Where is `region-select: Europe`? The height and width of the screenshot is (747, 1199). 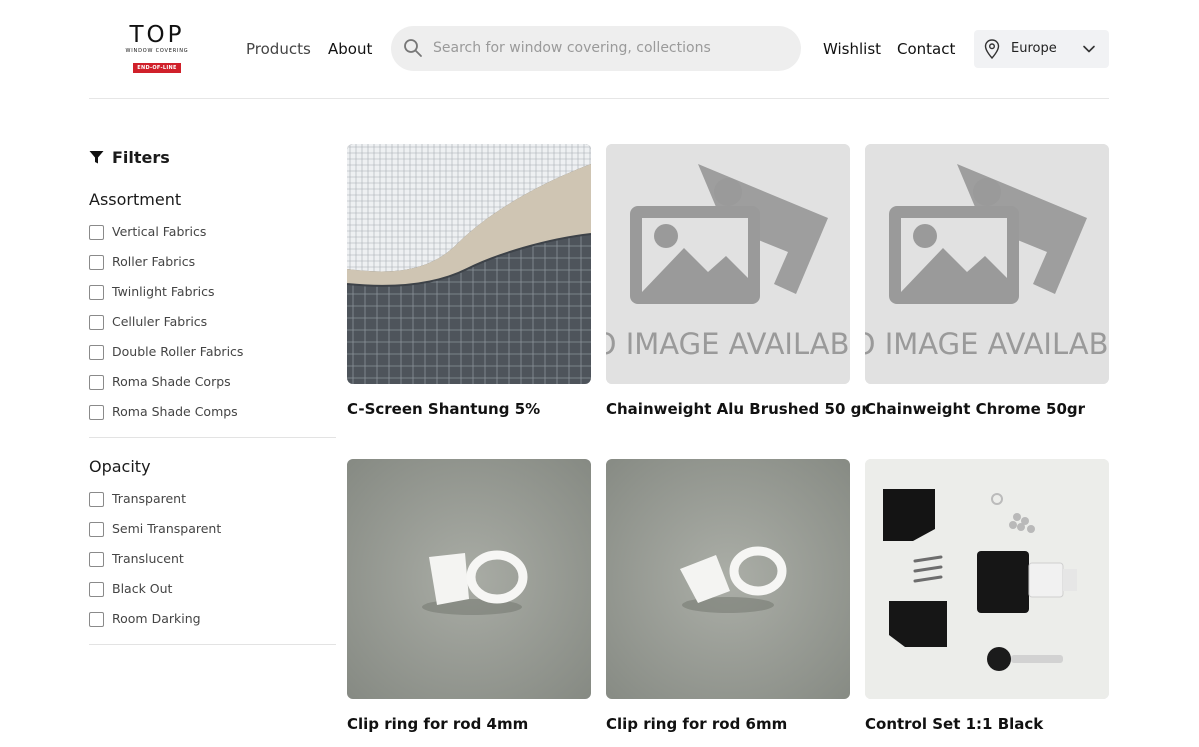
region-select: Europe is located at coordinates (1041, 49).